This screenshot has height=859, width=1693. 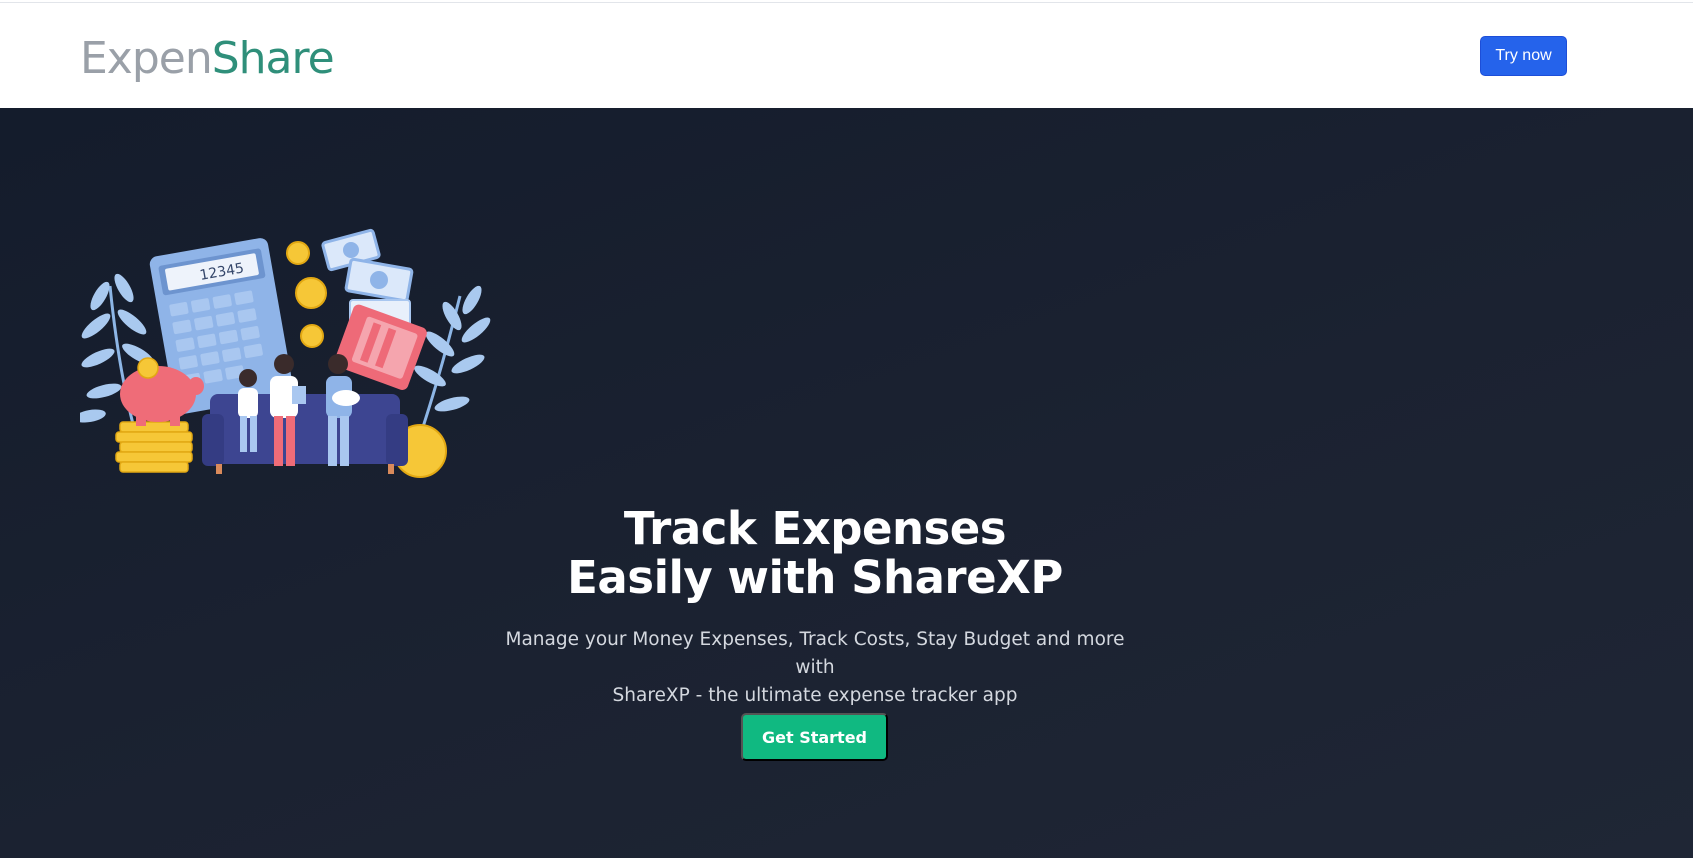 I want to click on hero-title-line1: Track Expenses, so click(x=815, y=528).